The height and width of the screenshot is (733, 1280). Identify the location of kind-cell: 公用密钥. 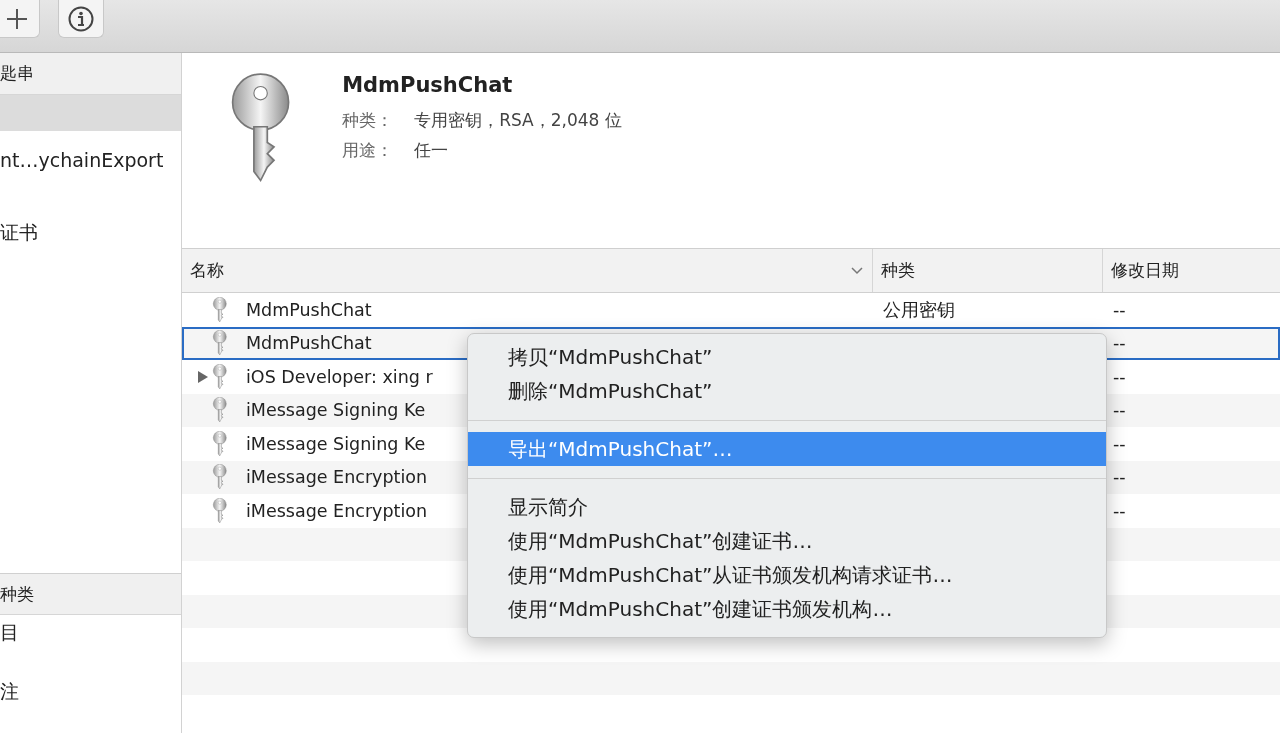
(919, 309).